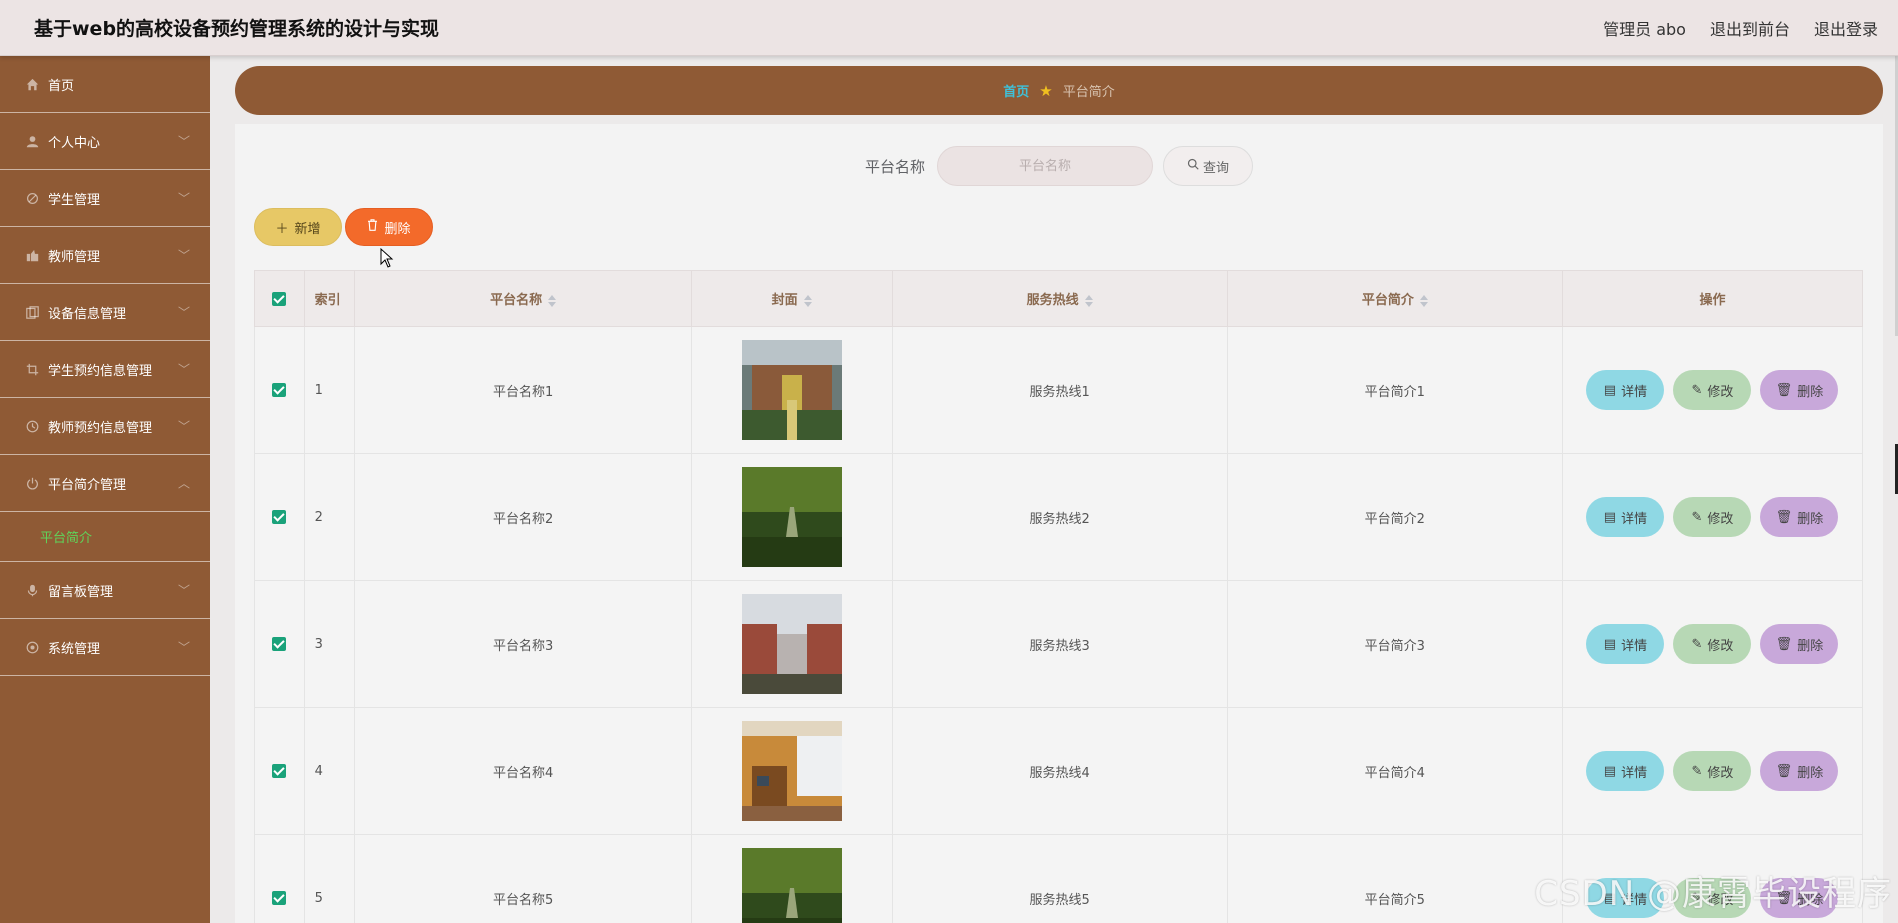  What do you see at coordinates (32, 312) in the screenshot?
I see `device-icon` at bounding box center [32, 312].